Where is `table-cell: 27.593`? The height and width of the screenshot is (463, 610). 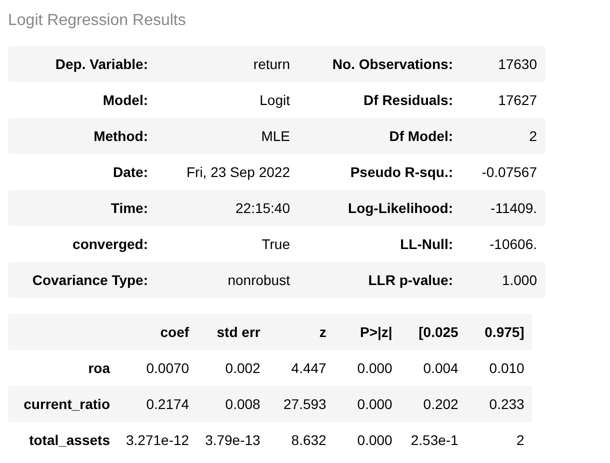
table-cell: 27.593 is located at coordinates (301, 404).